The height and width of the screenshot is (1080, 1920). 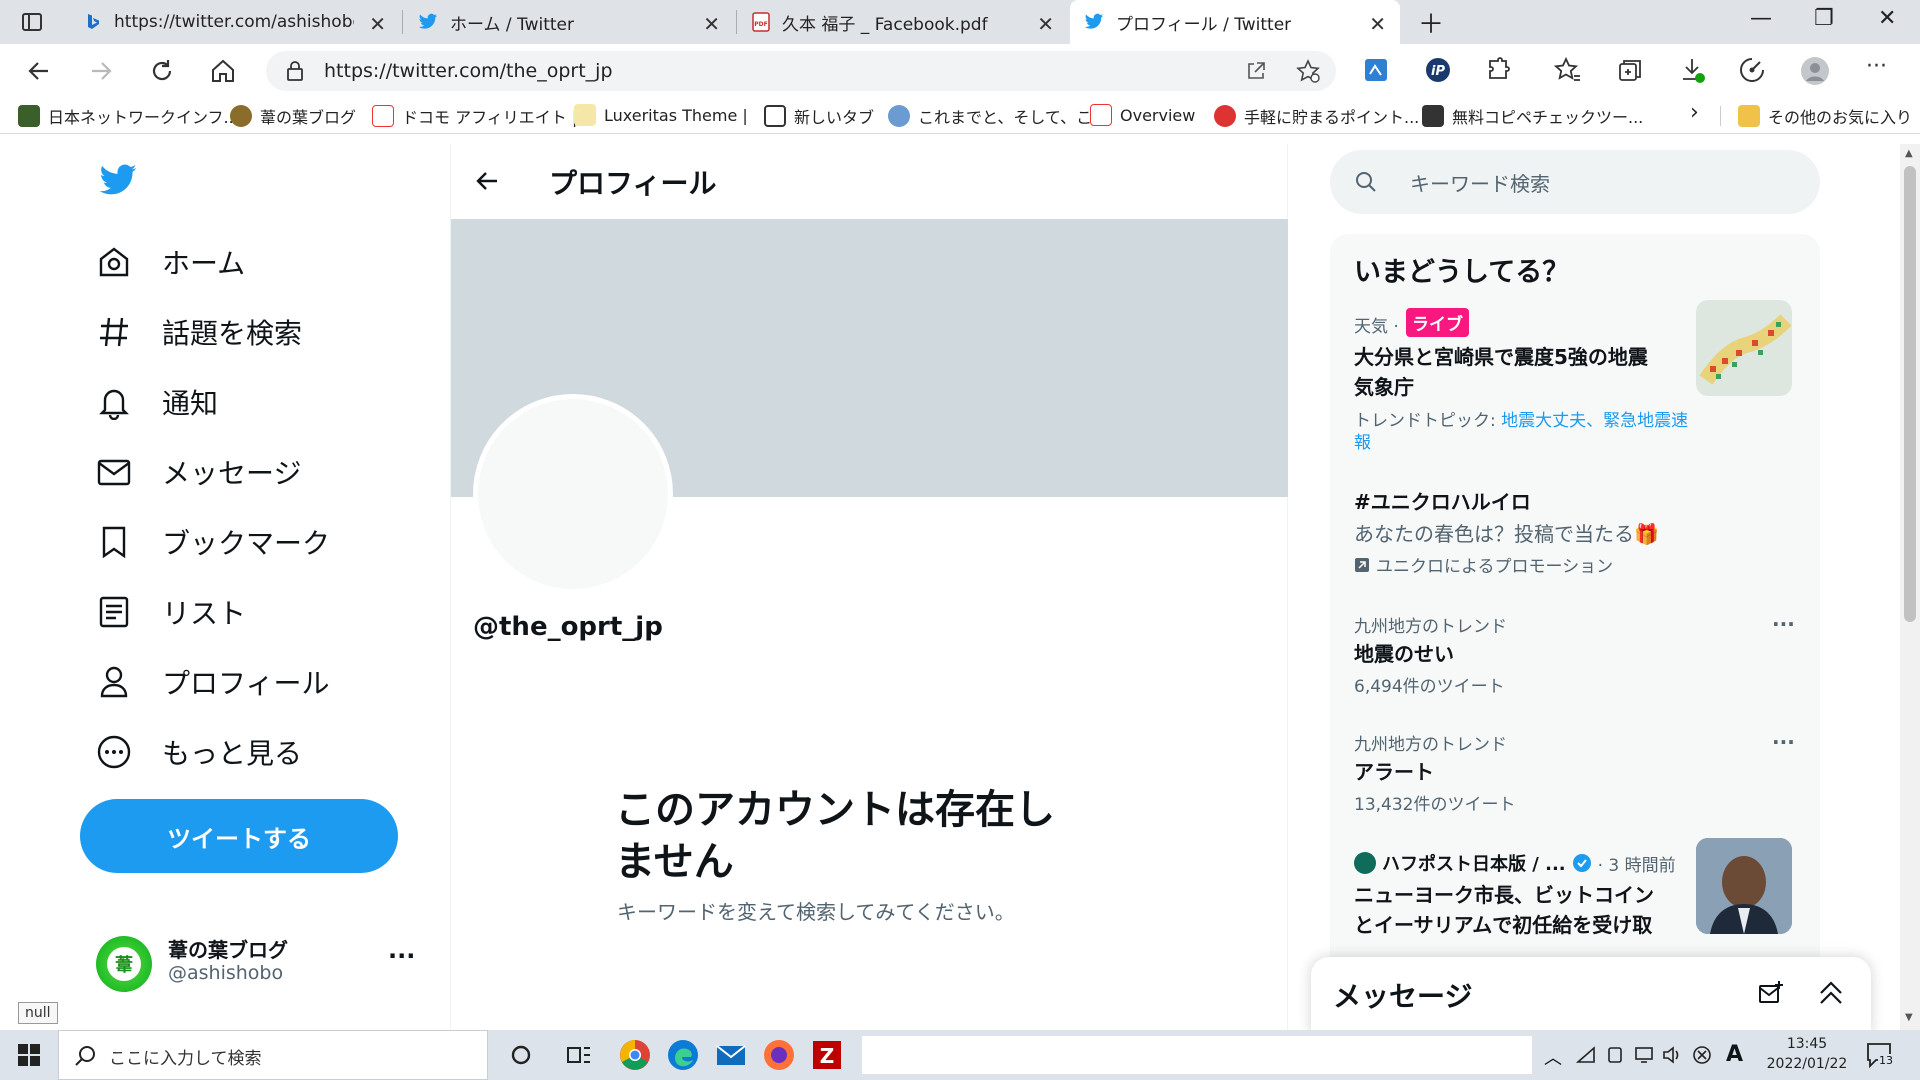 I want to click on firefox-icon, so click(x=779, y=1055).